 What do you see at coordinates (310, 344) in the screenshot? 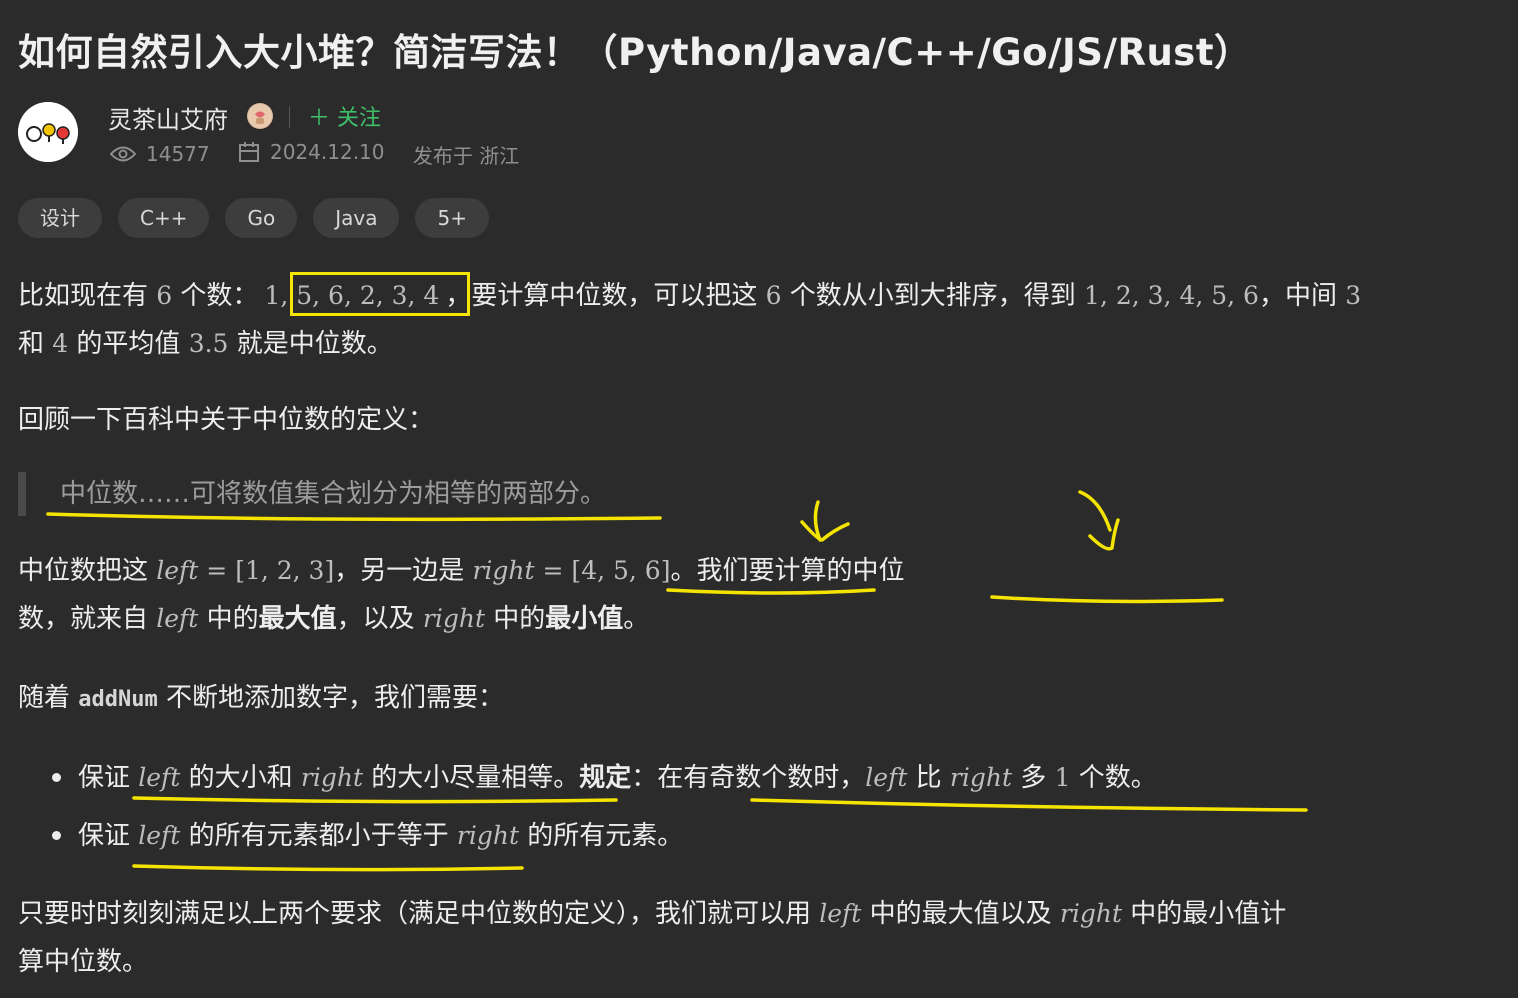
I see `text: 就是中位数。` at bounding box center [310, 344].